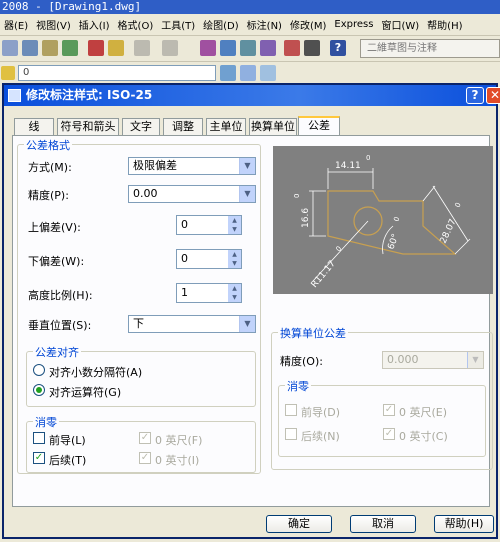  I want to click on vertical-position-select: 下 ▼, so click(192, 324).